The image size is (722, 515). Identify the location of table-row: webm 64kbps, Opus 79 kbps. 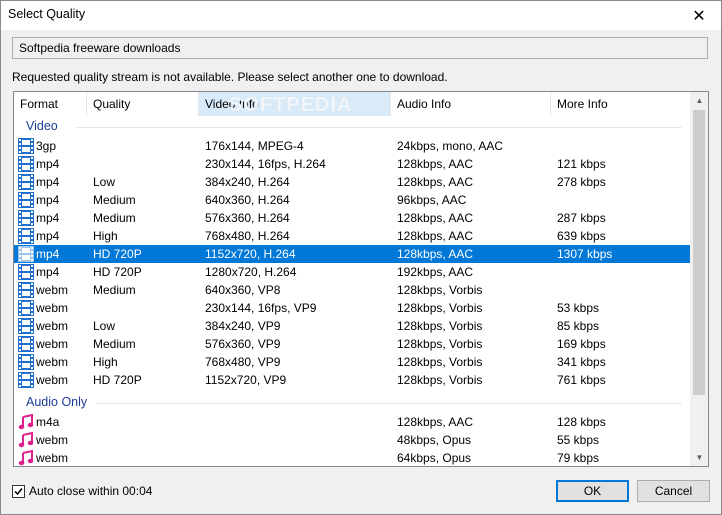
(354, 457).